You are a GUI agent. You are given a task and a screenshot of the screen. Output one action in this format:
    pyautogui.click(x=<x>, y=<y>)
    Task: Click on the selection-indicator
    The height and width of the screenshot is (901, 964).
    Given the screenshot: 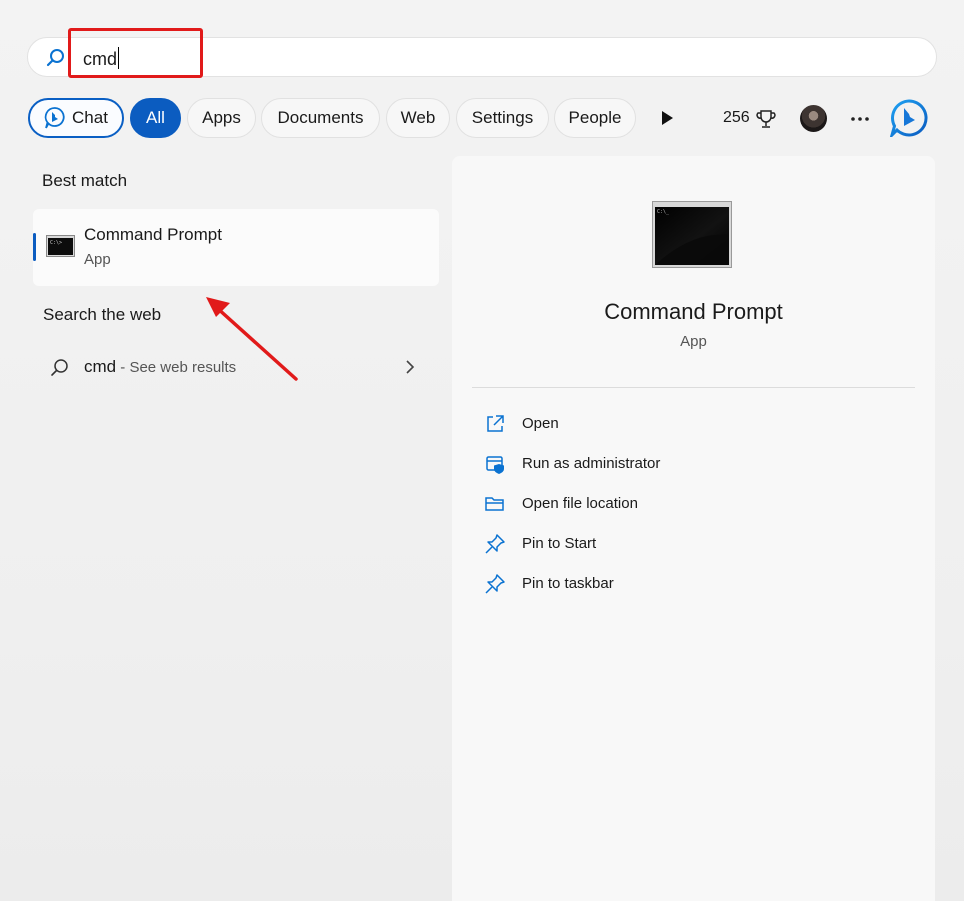 What is the action you would take?
    pyautogui.click(x=34, y=247)
    